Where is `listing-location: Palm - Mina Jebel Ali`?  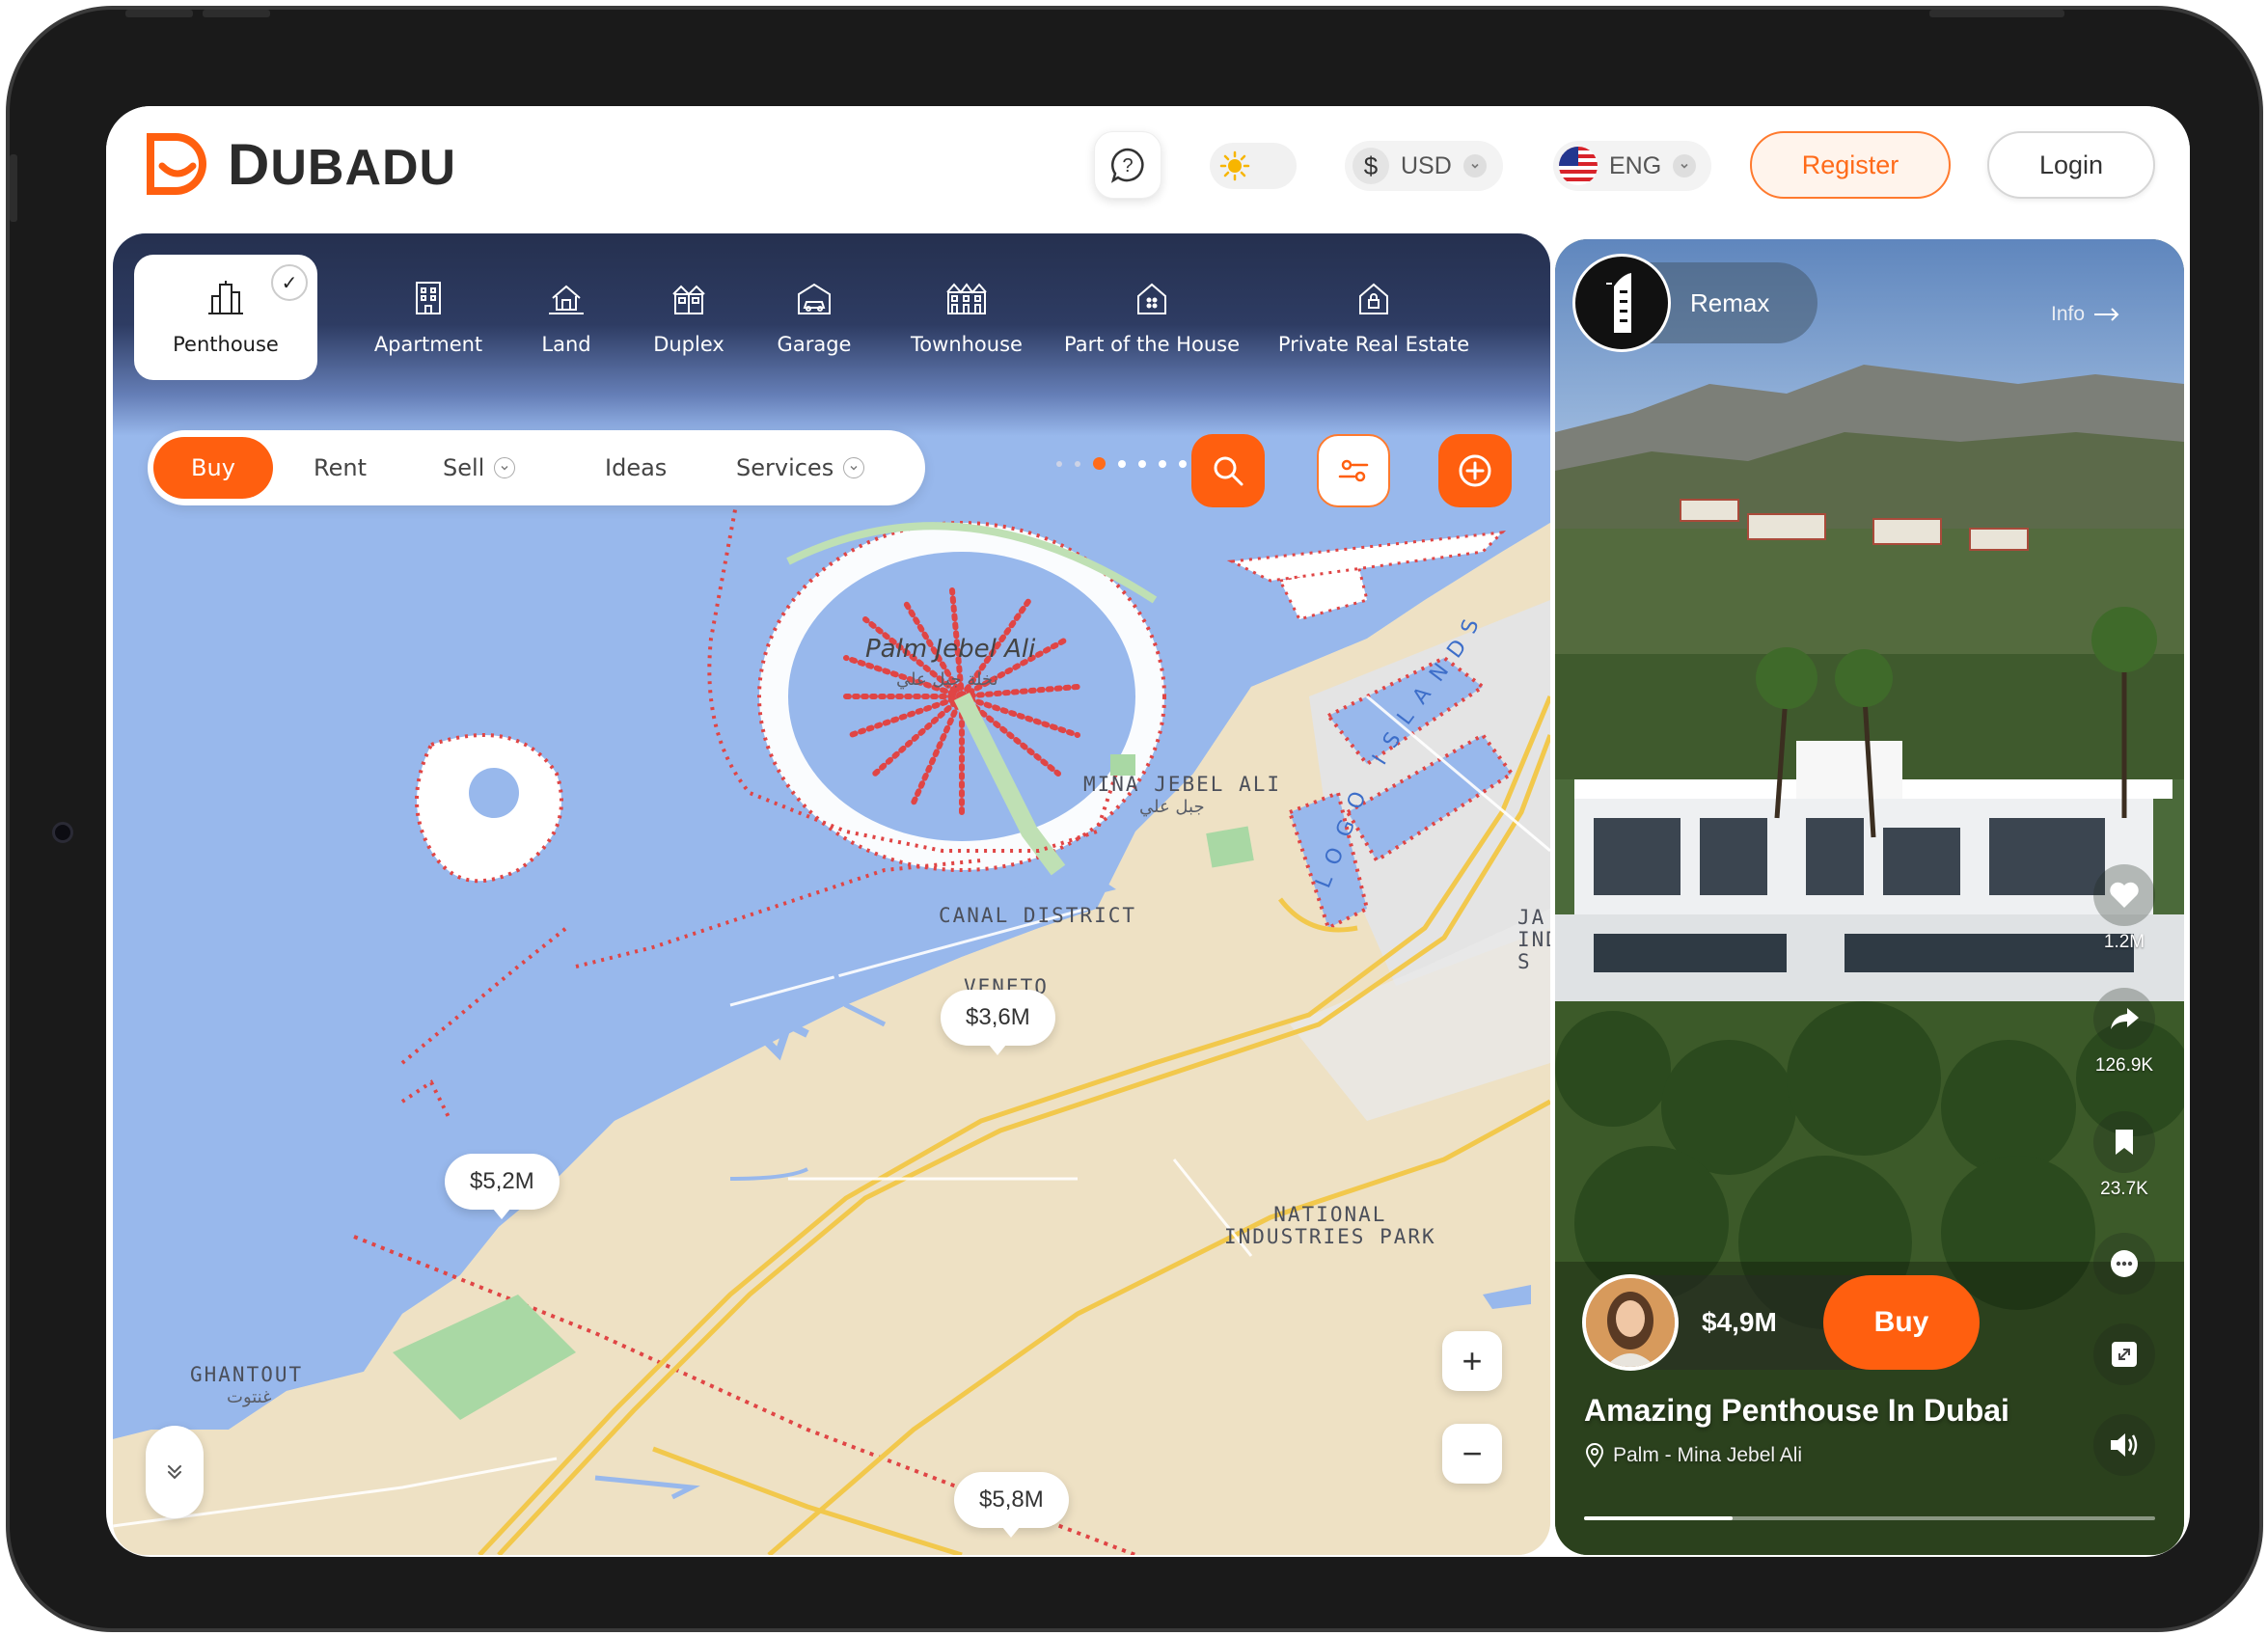 listing-location: Palm - Mina Jebel Ali is located at coordinates (1693, 1455).